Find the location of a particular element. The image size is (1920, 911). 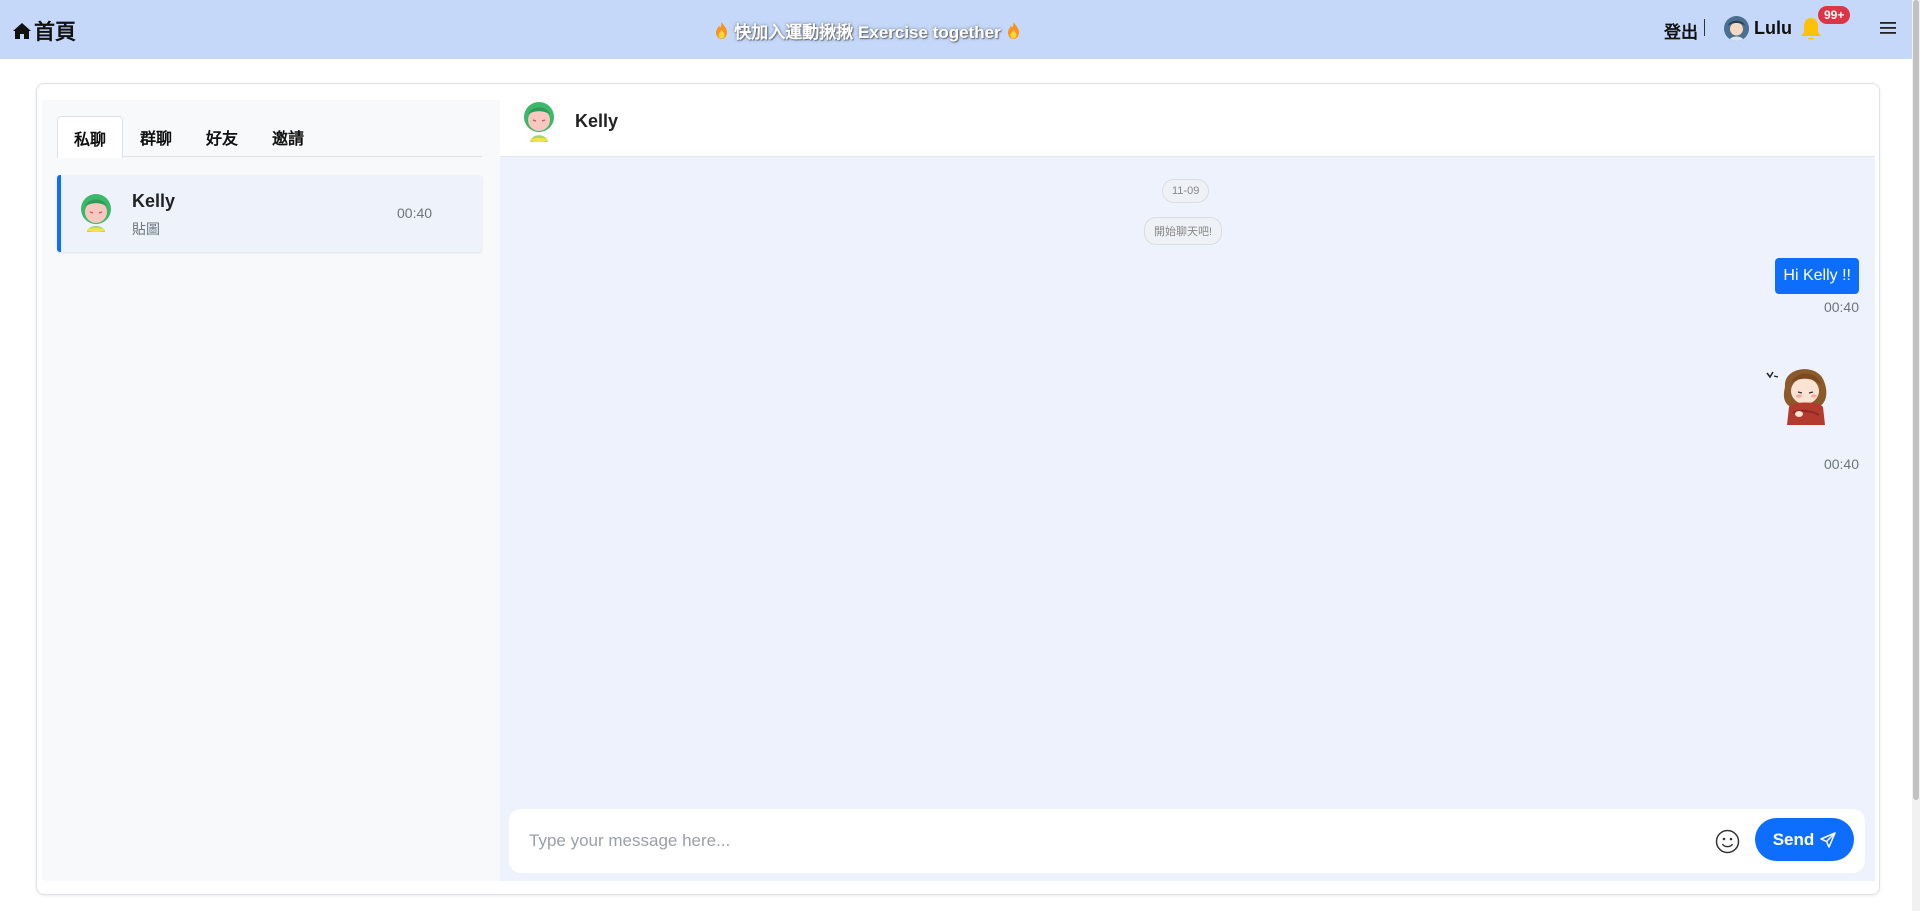

menu-icon is located at coordinates (1888, 28).